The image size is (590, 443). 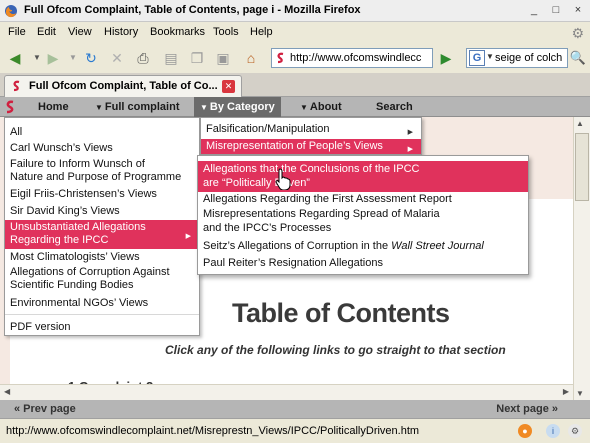 What do you see at coordinates (256, 183) in the screenshot?
I see `menu-item-label: are “Politically Driven”` at bounding box center [256, 183].